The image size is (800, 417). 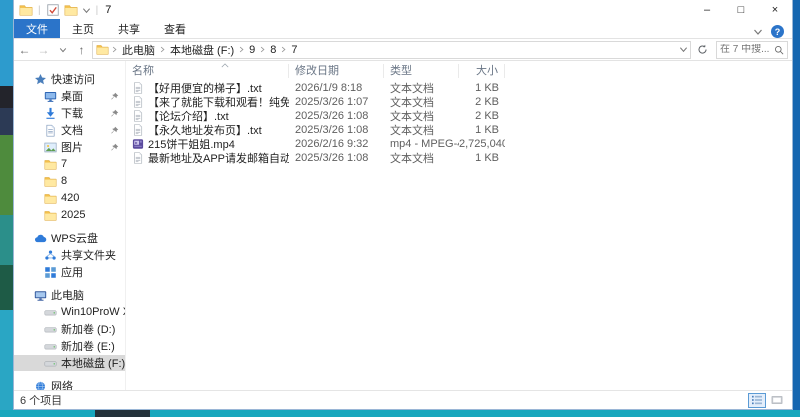 I want to click on search-box, so click(x=752, y=49).